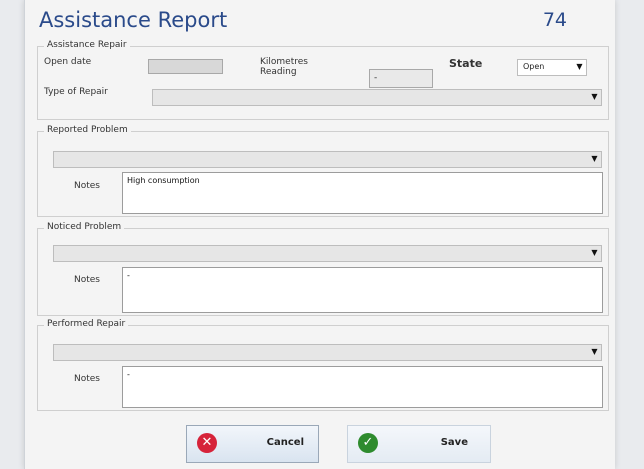 This screenshot has width=644, height=469. I want to click on km-label-line1: Kilometres, so click(284, 62).